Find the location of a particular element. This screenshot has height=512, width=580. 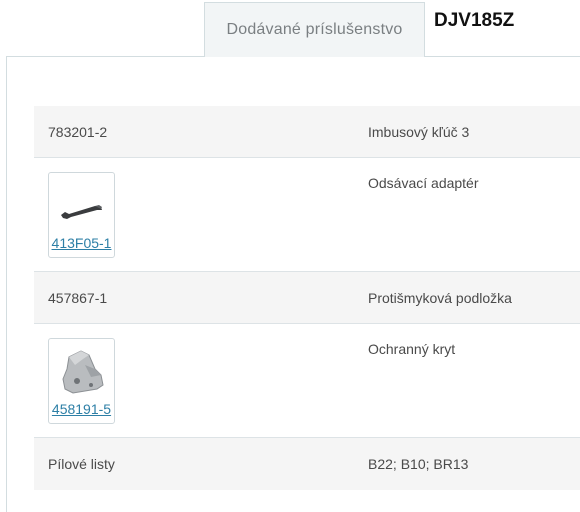

part-number: 783201-2 is located at coordinates (78, 132).